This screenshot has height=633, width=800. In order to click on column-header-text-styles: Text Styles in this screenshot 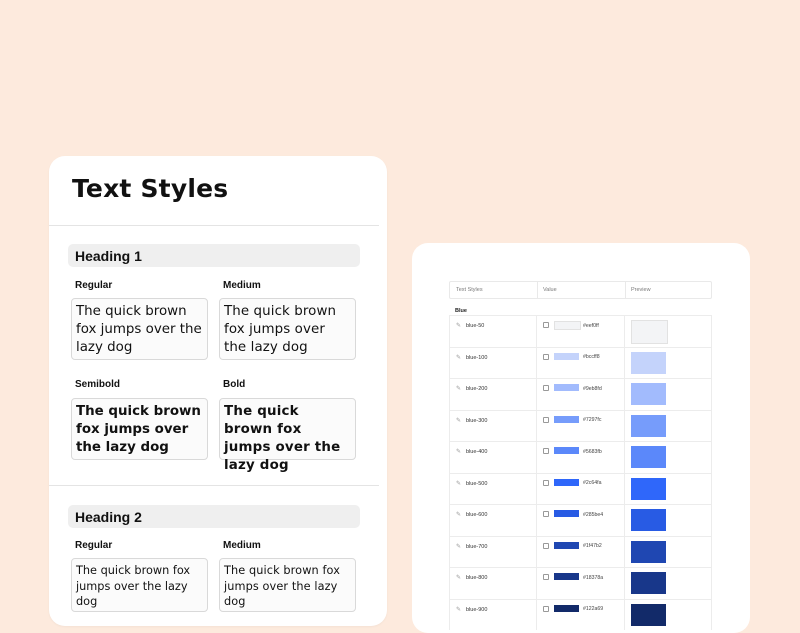, I will do `click(469, 290)`.